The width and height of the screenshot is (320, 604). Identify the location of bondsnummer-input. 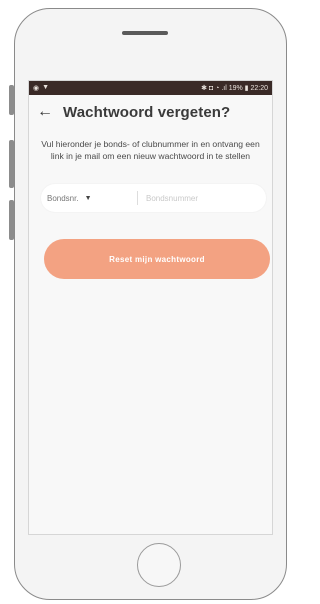
(201, 198).